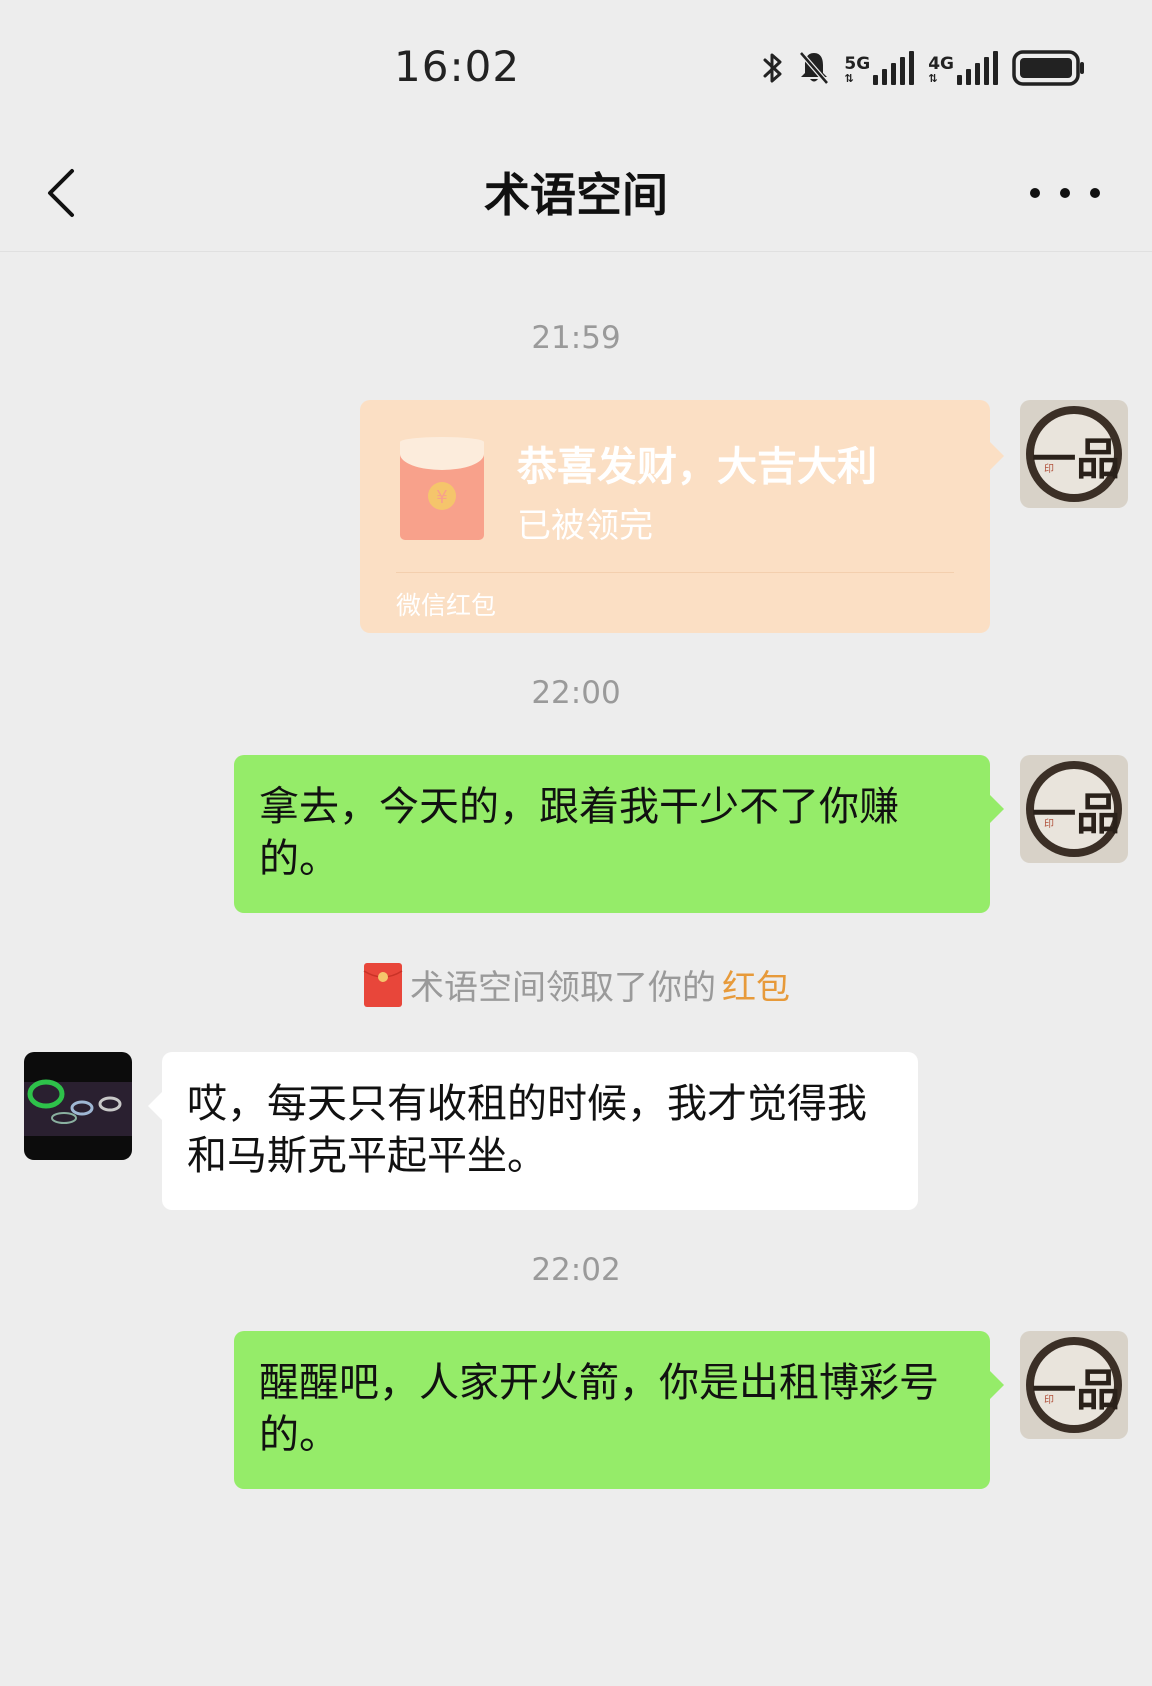 This screenshot has width=1152, height=1686. What do you see at coordinates (1035, 193) in the screenshot?
I see `more-dots-icon` at bounding box center [1035, 193].